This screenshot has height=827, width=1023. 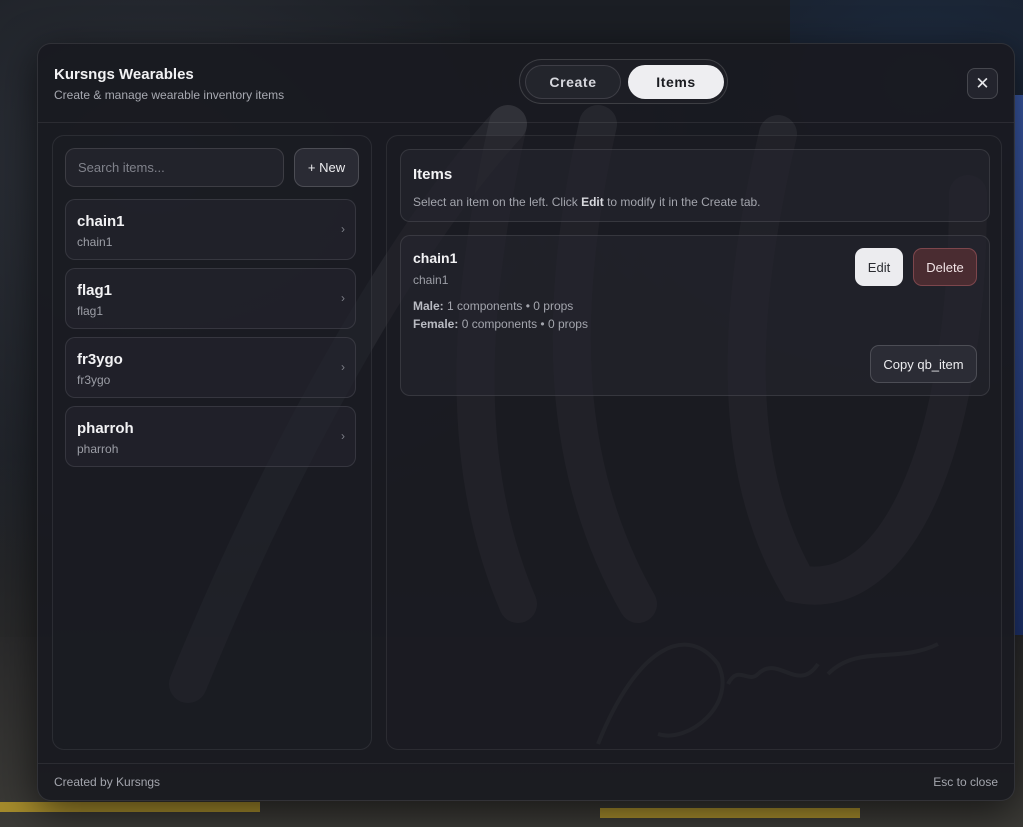 What do you see at coordinates (592, 202) in the screenshot?
I see `info-text-edit-keyword: Edit` at bounding box center [592, 202].